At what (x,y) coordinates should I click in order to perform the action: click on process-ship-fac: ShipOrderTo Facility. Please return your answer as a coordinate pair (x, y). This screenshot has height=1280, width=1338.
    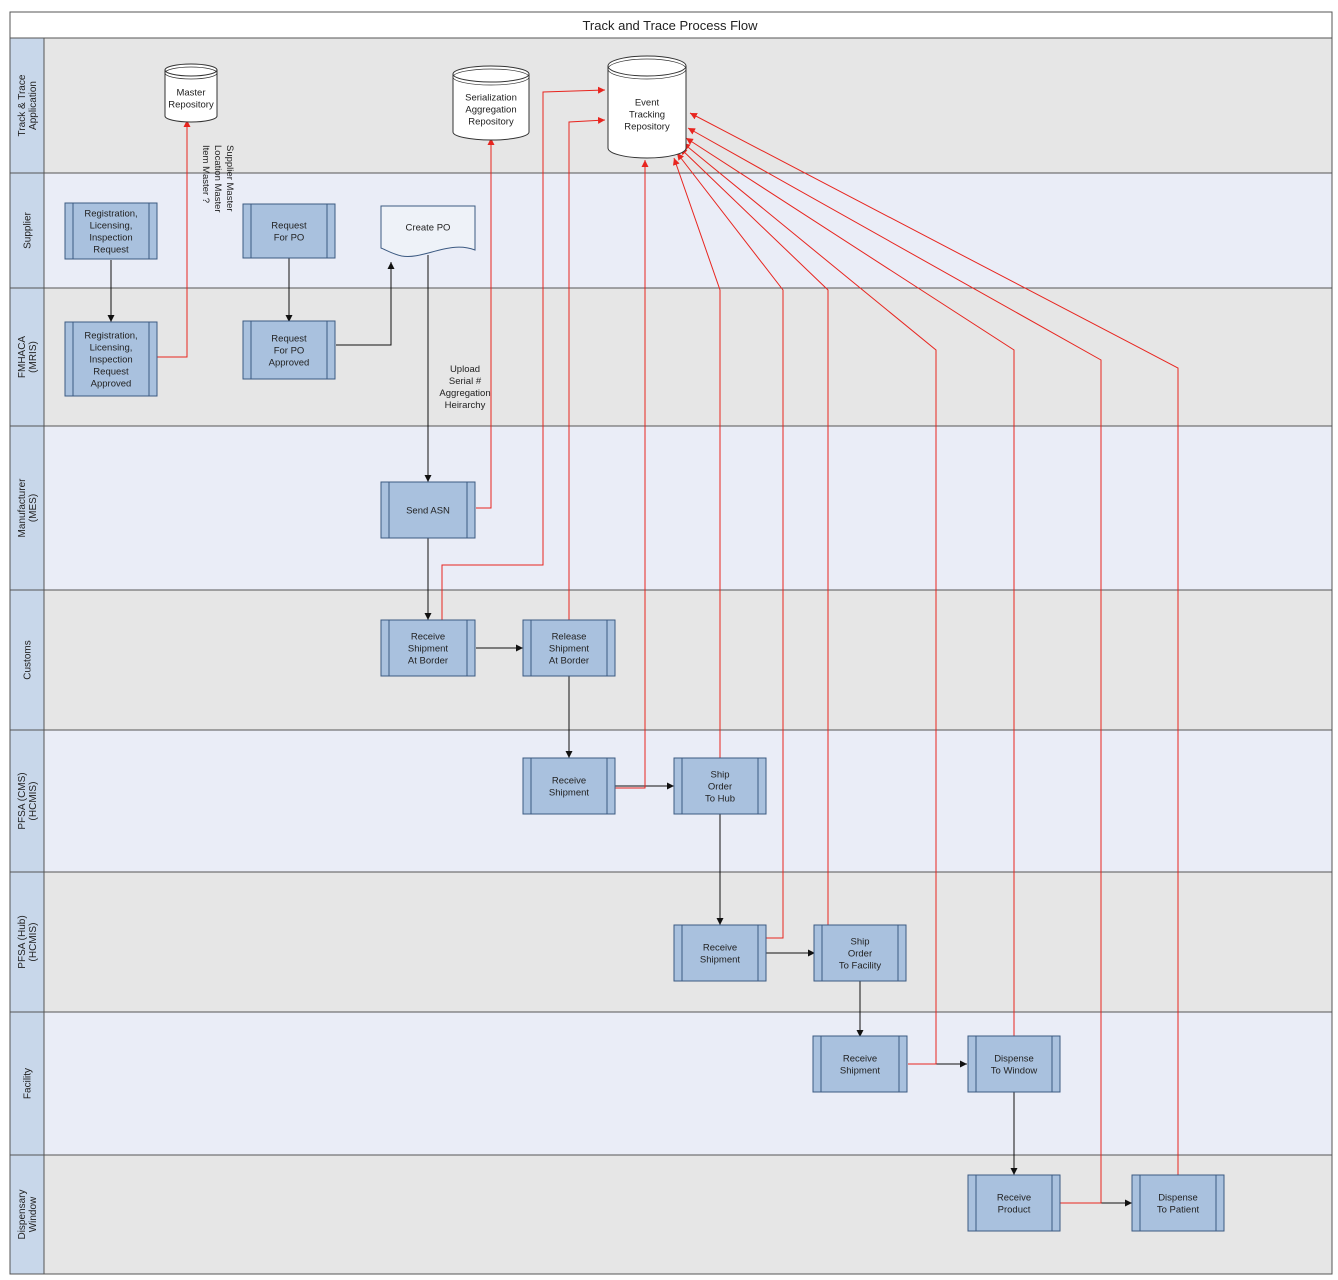
    Looking at the image, I should click on (860, 953).